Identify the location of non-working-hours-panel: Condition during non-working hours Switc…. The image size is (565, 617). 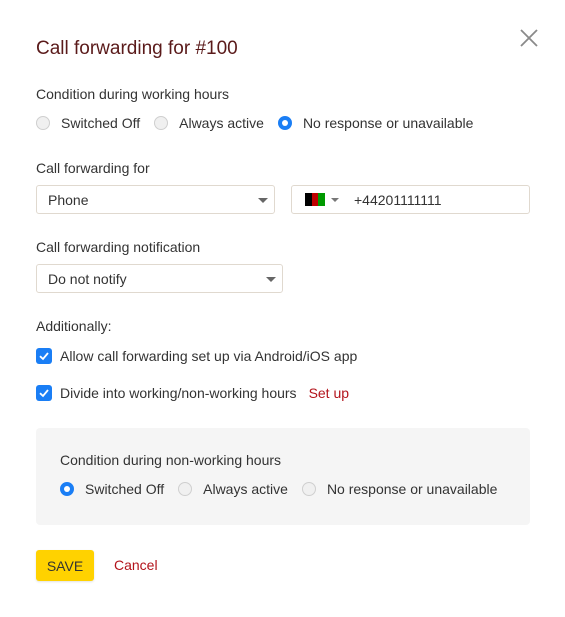
(283, 476).